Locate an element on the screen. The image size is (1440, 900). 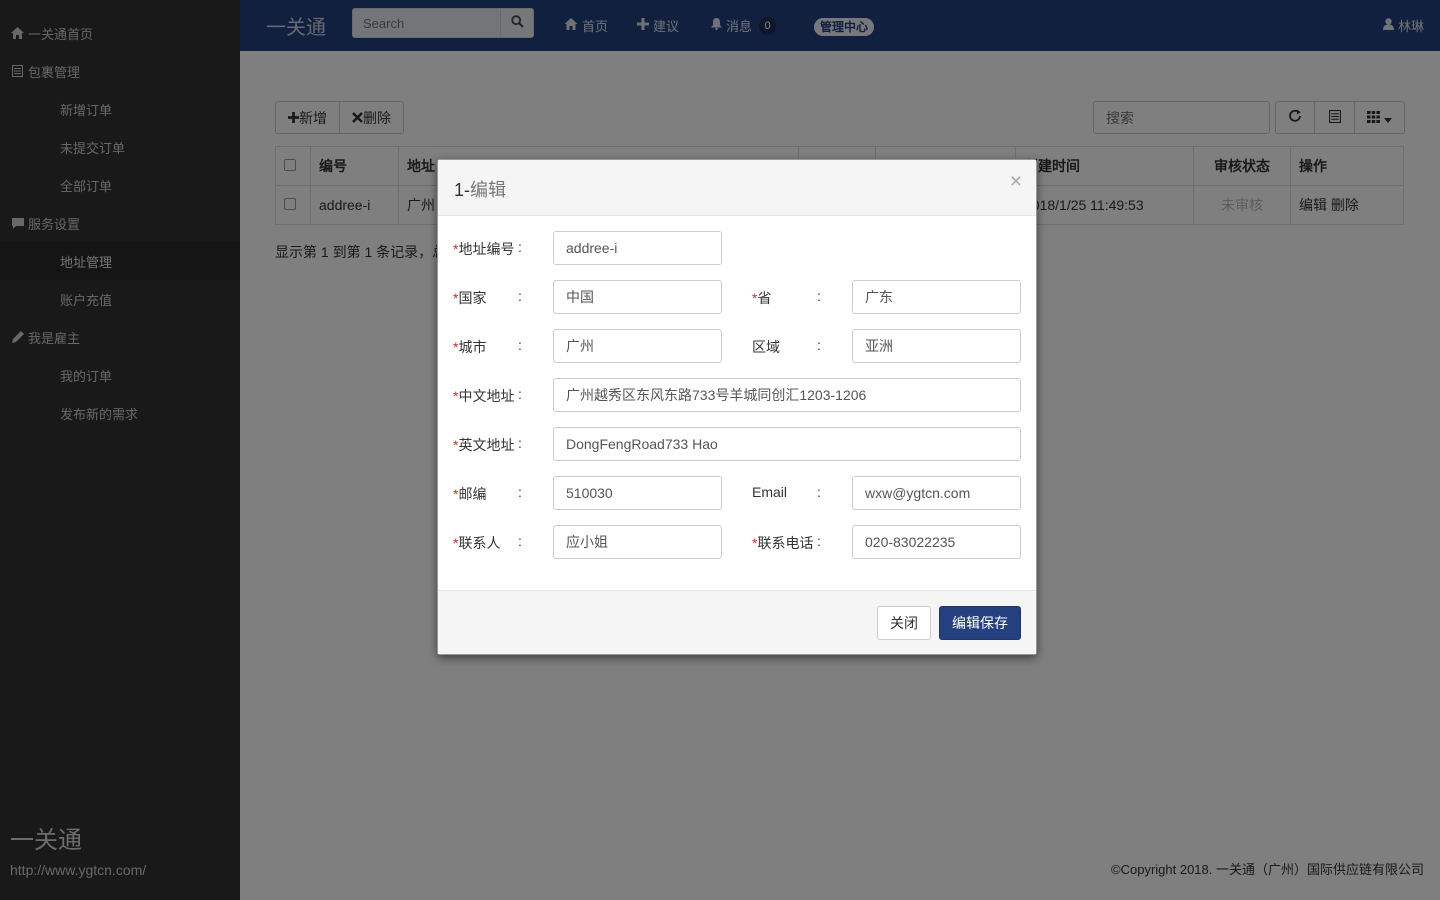
modal-footer: 关闭 编辑保存 is located at coordinates (737, 622).